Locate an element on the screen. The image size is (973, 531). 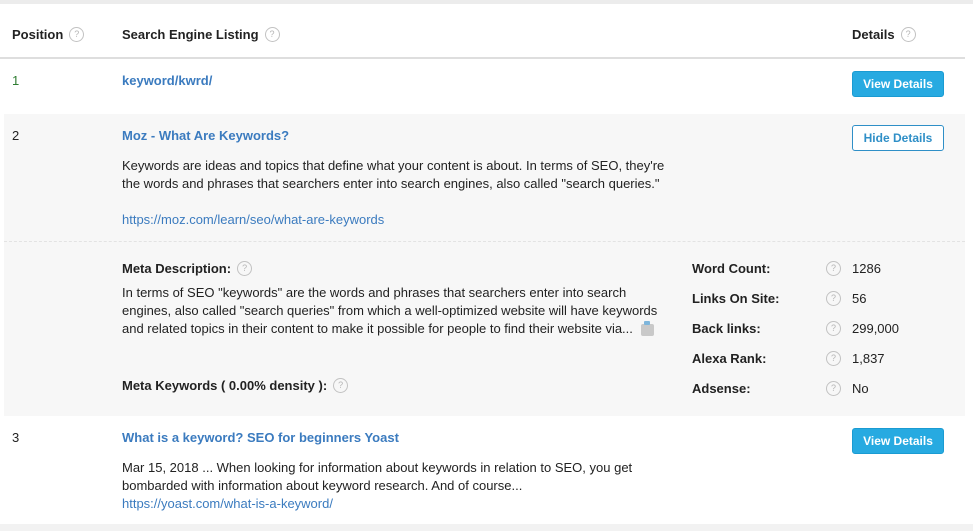
bottom-border is located at coordinates (486, 527).